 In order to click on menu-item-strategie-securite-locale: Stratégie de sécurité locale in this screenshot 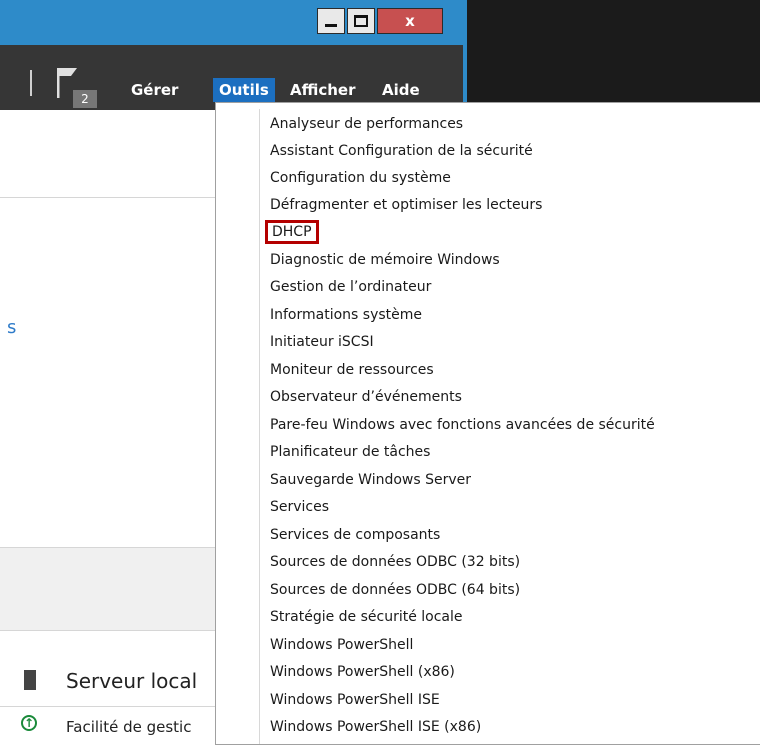, I will do `click(366, 617)`.